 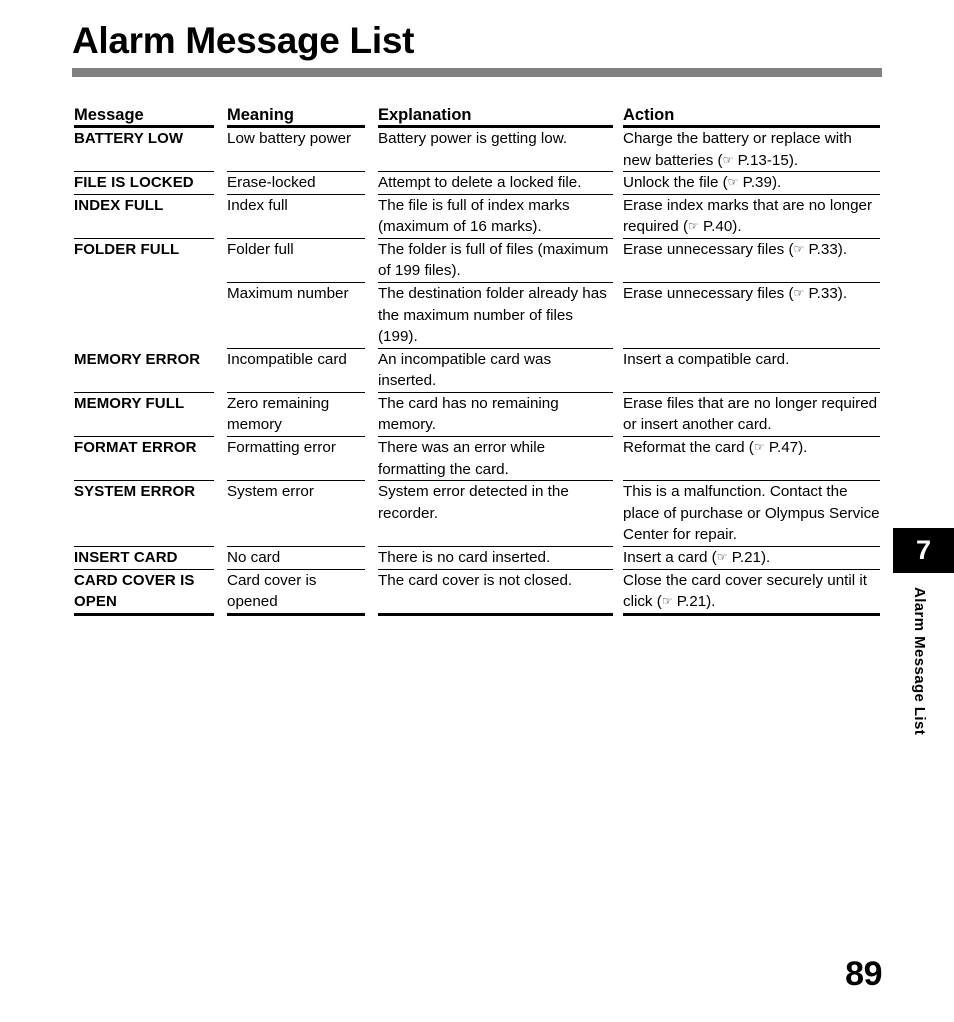 What do you see at coordinates (706, 359) in the screenshot?
I see `action-text: Insert a compatible card.` at bounding box center [706, 359].